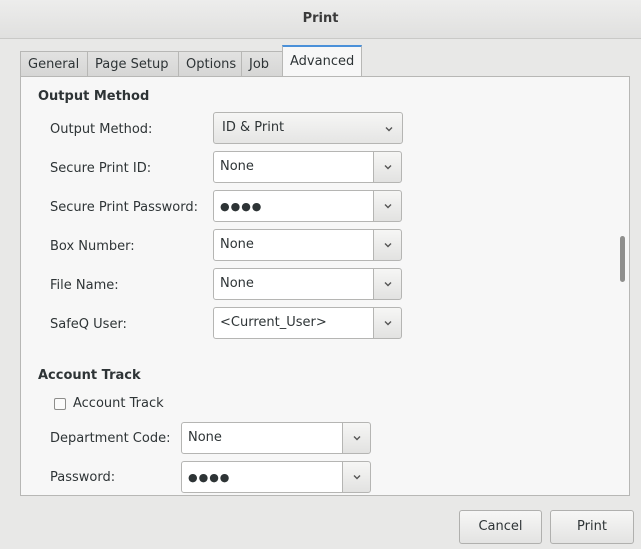 The image size is (641, 549). I want to click on file-name-value: None, so click(237, 283).